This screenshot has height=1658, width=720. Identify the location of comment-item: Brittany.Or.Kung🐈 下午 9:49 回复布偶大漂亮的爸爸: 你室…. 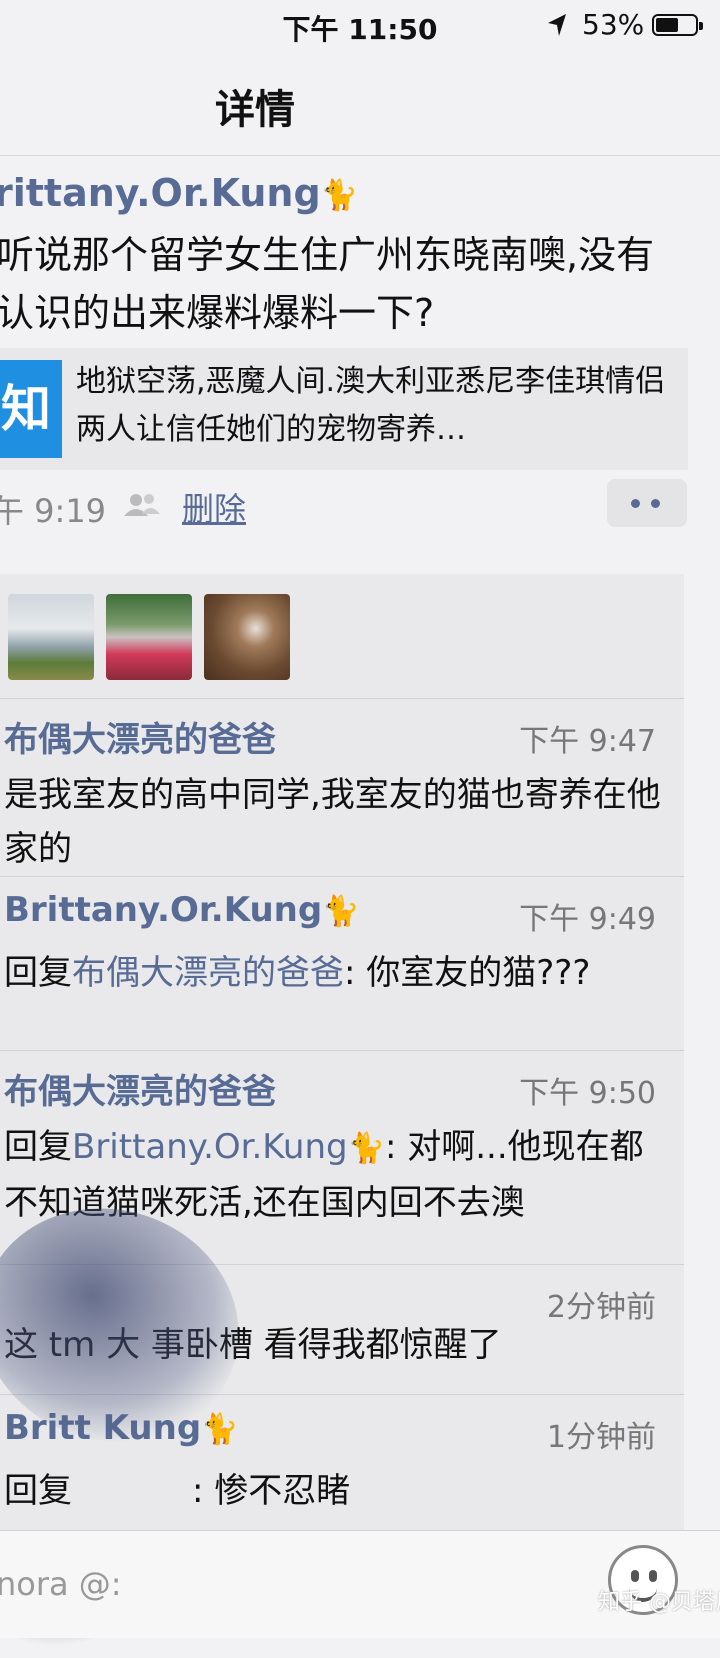
(342, 963).